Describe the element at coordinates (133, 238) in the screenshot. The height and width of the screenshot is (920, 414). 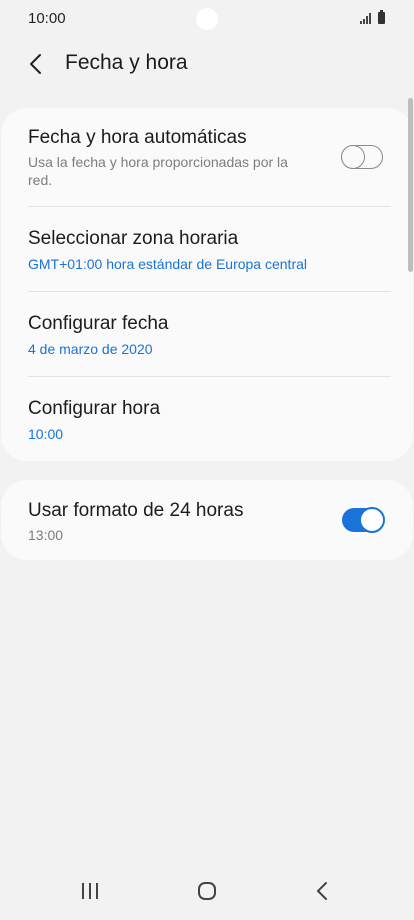
I see `select-timezone-title: Seleccionar zona horaria` at that location.